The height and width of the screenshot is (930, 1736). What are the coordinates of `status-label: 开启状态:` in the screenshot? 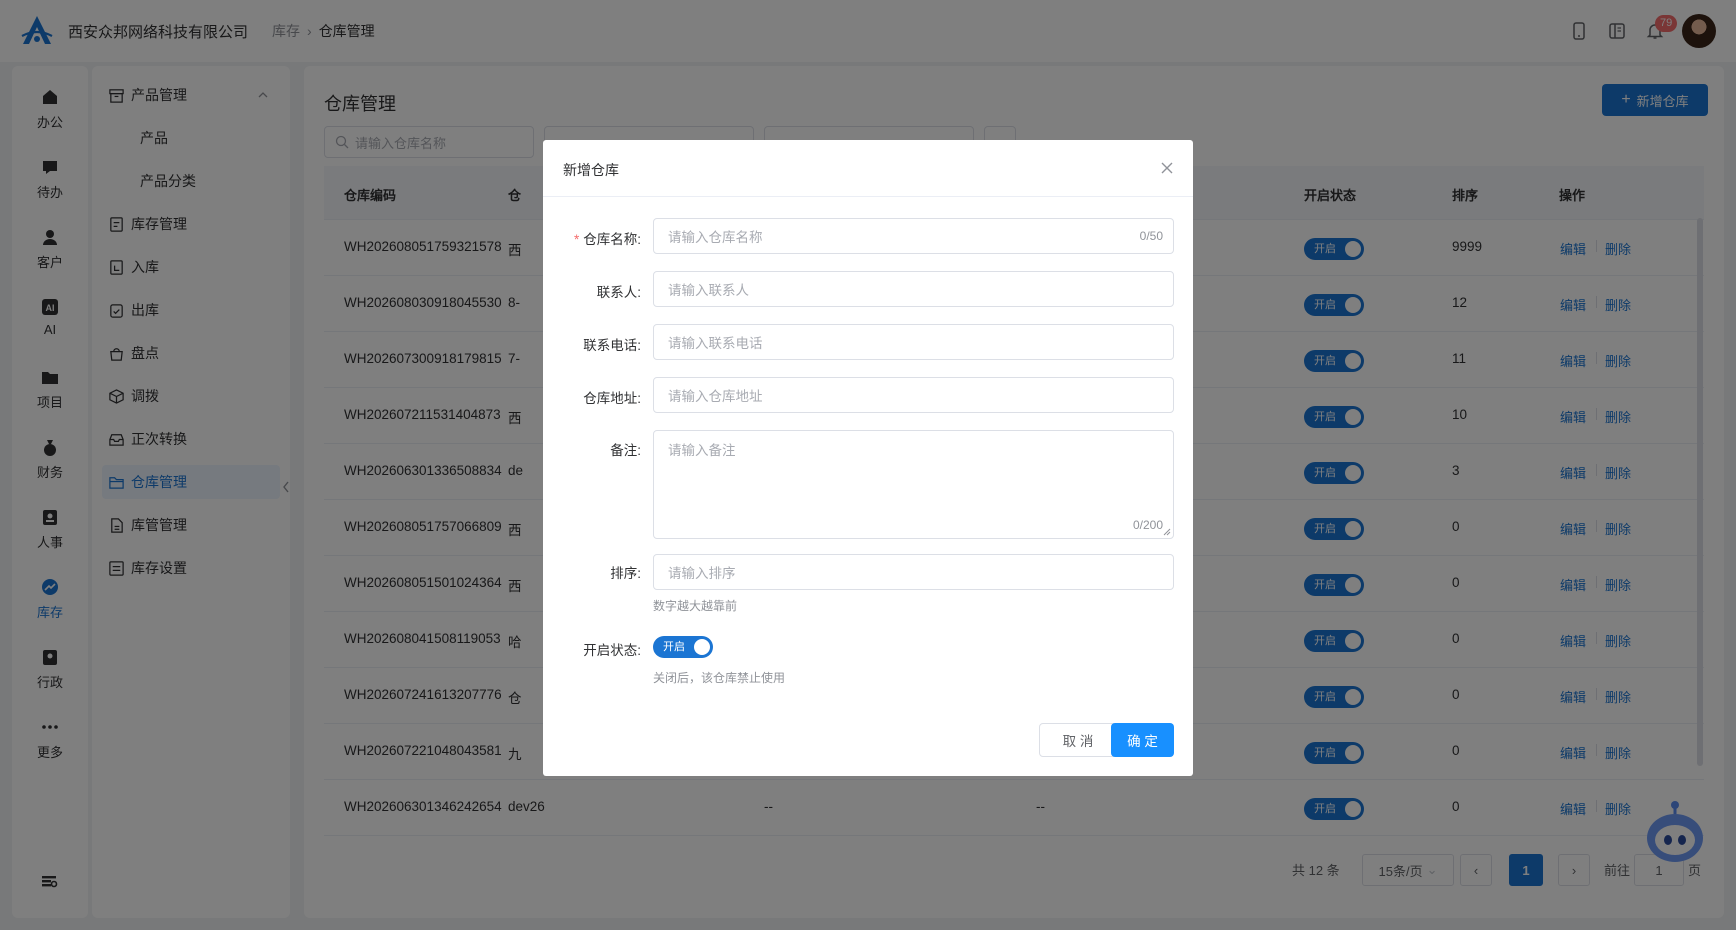 It's located at (612, 650).